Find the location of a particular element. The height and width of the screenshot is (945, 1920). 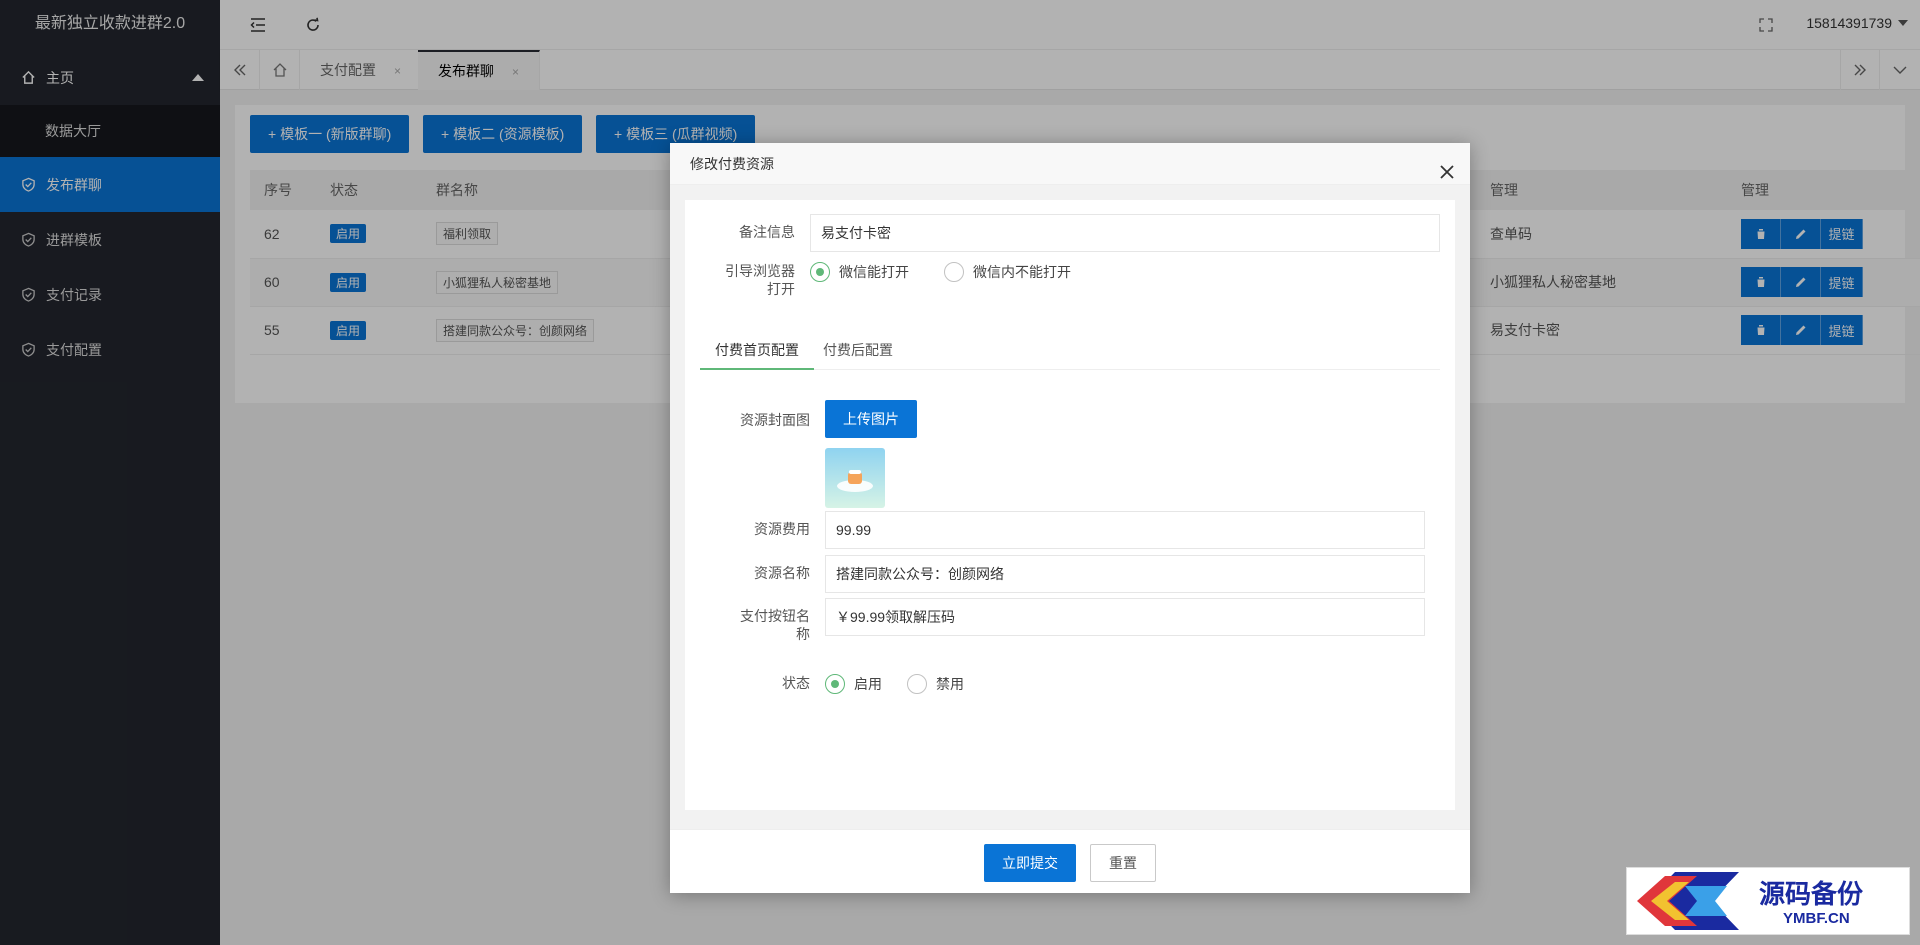

cover-thumbnail is located at coordinates (855, 478).